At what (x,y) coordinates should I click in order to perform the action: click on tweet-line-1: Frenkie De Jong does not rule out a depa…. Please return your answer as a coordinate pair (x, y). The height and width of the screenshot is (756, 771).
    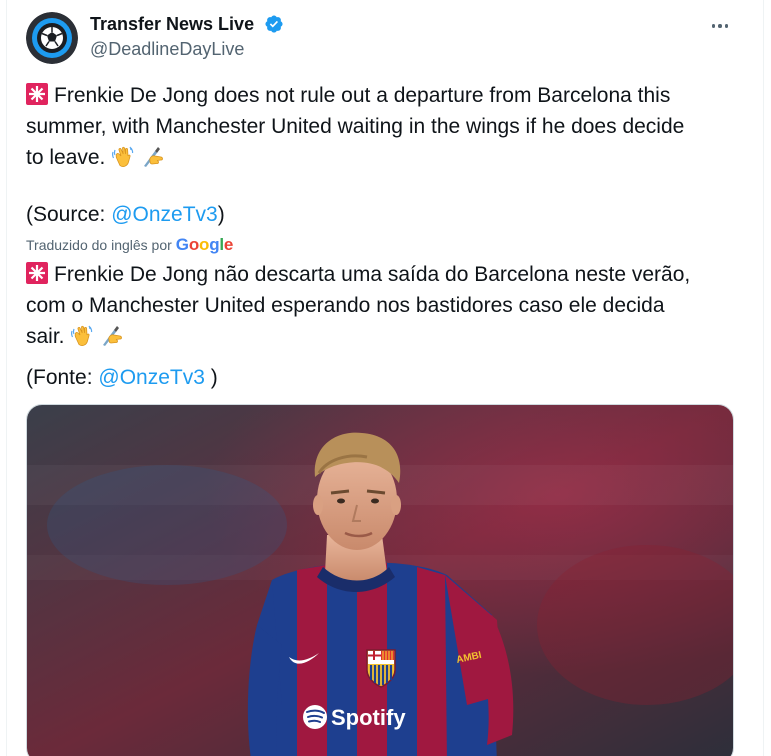
    Looking at the image, I should click on (362, 95).